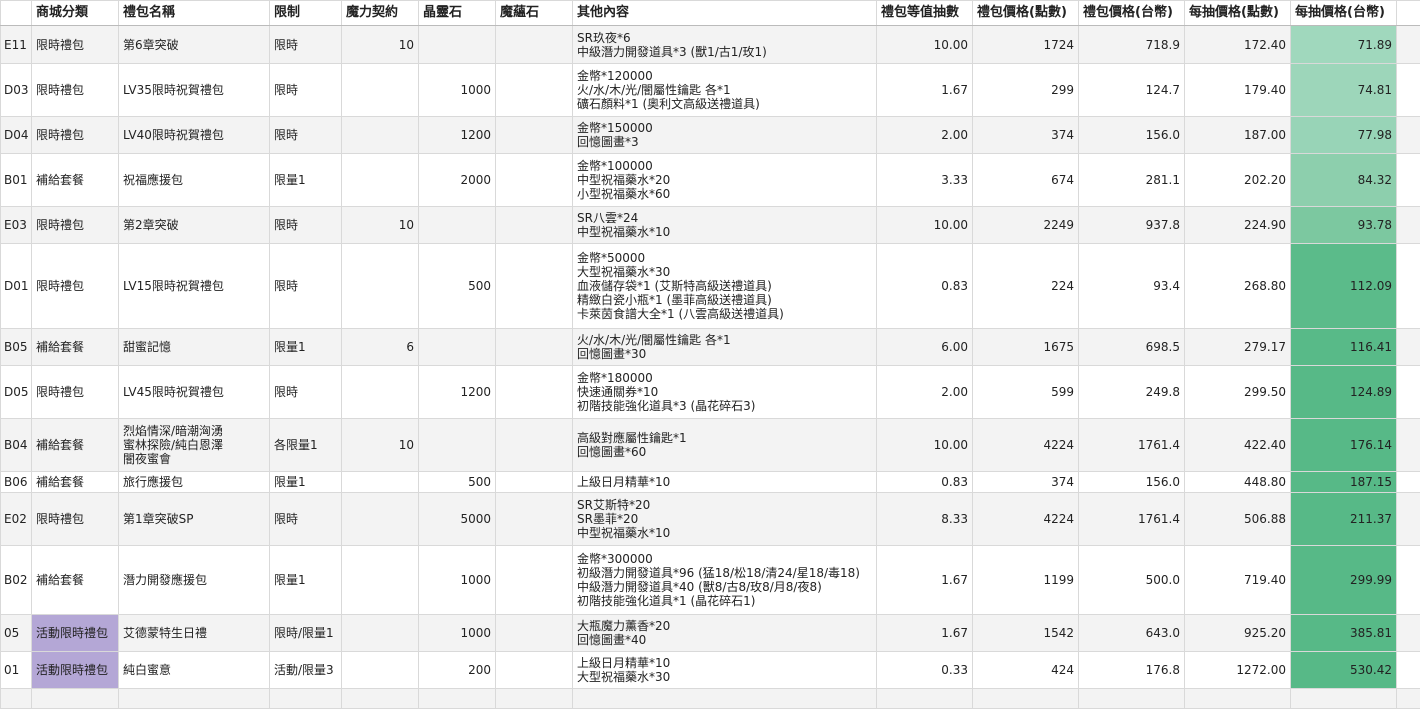  Describe the element at coordinates (724, 13) in the screenshot. I see `content-header: 其他內容` at that location.